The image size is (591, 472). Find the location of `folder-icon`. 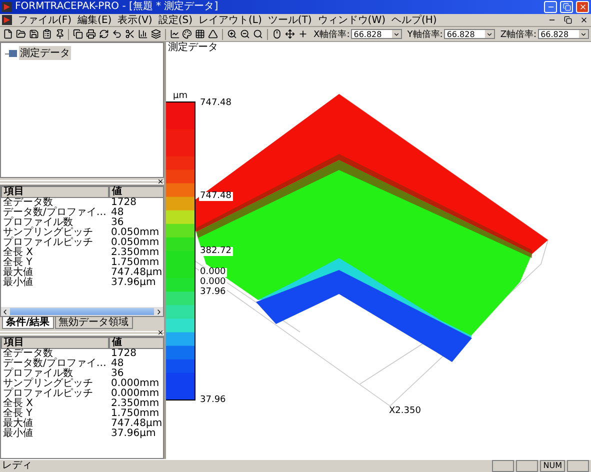

folder-icon is located at coordinates (21, 34).